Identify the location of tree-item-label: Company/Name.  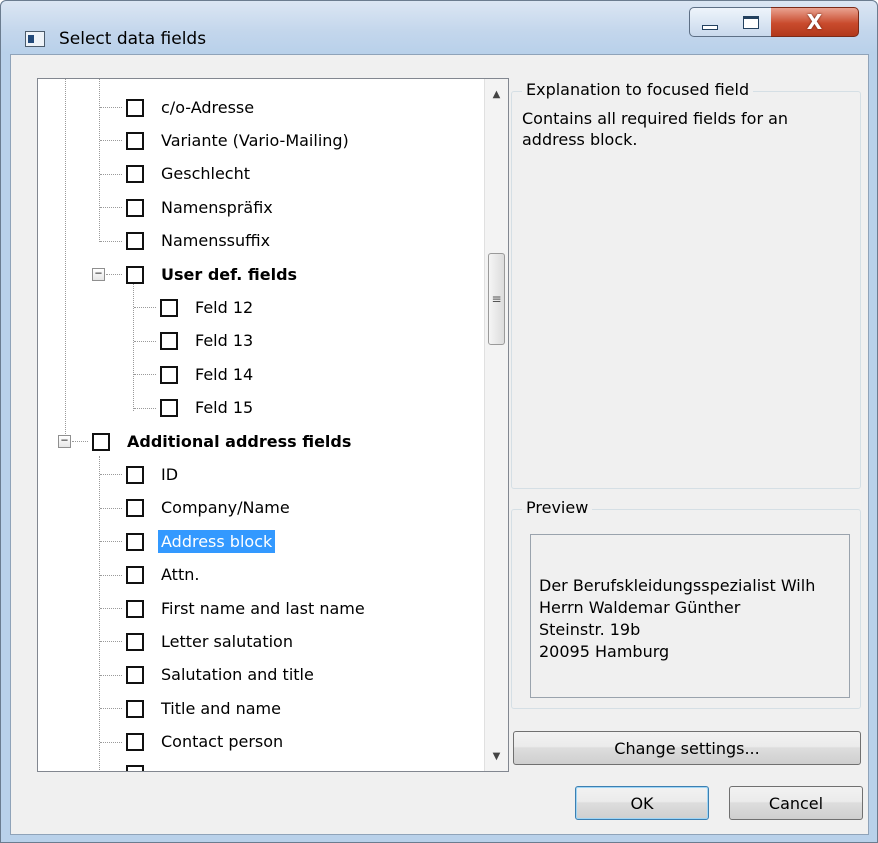
(225, 507).